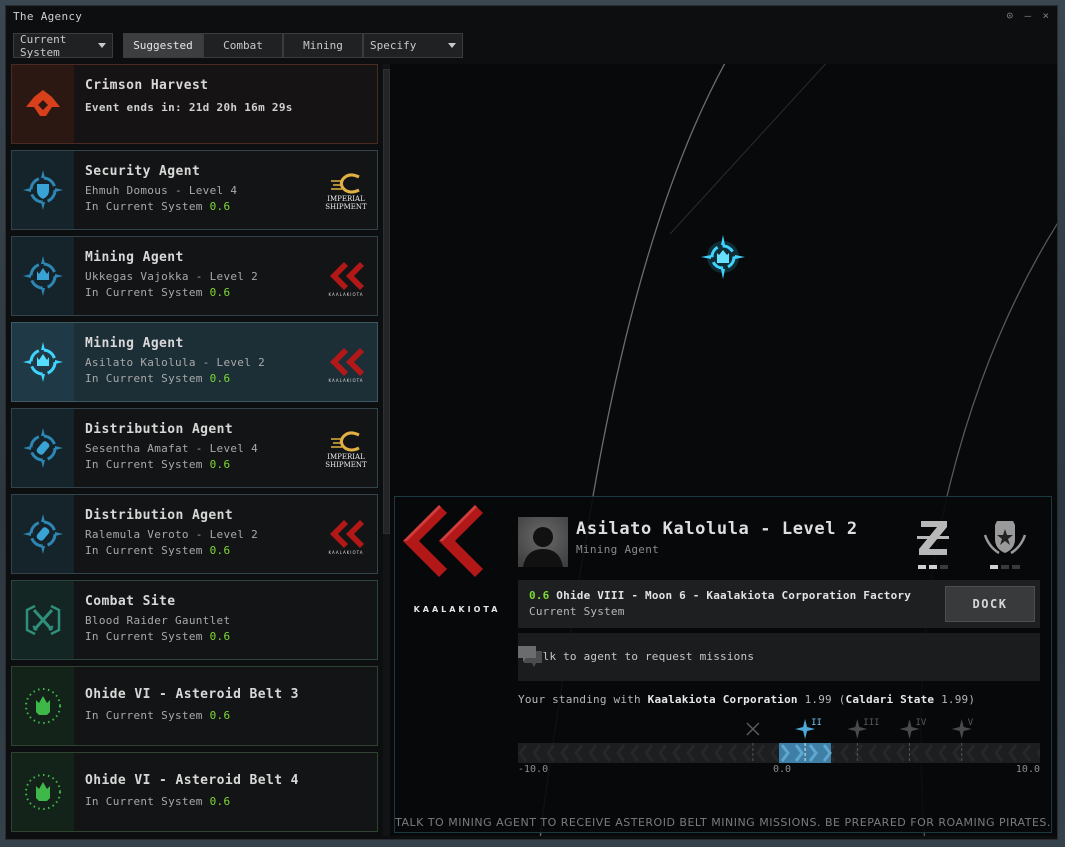 The width and height of the screenshot is (1065, 847). Describe the element at coordinates (871, 723) in the screenshot. I see `level-marker-label: III` at that location.